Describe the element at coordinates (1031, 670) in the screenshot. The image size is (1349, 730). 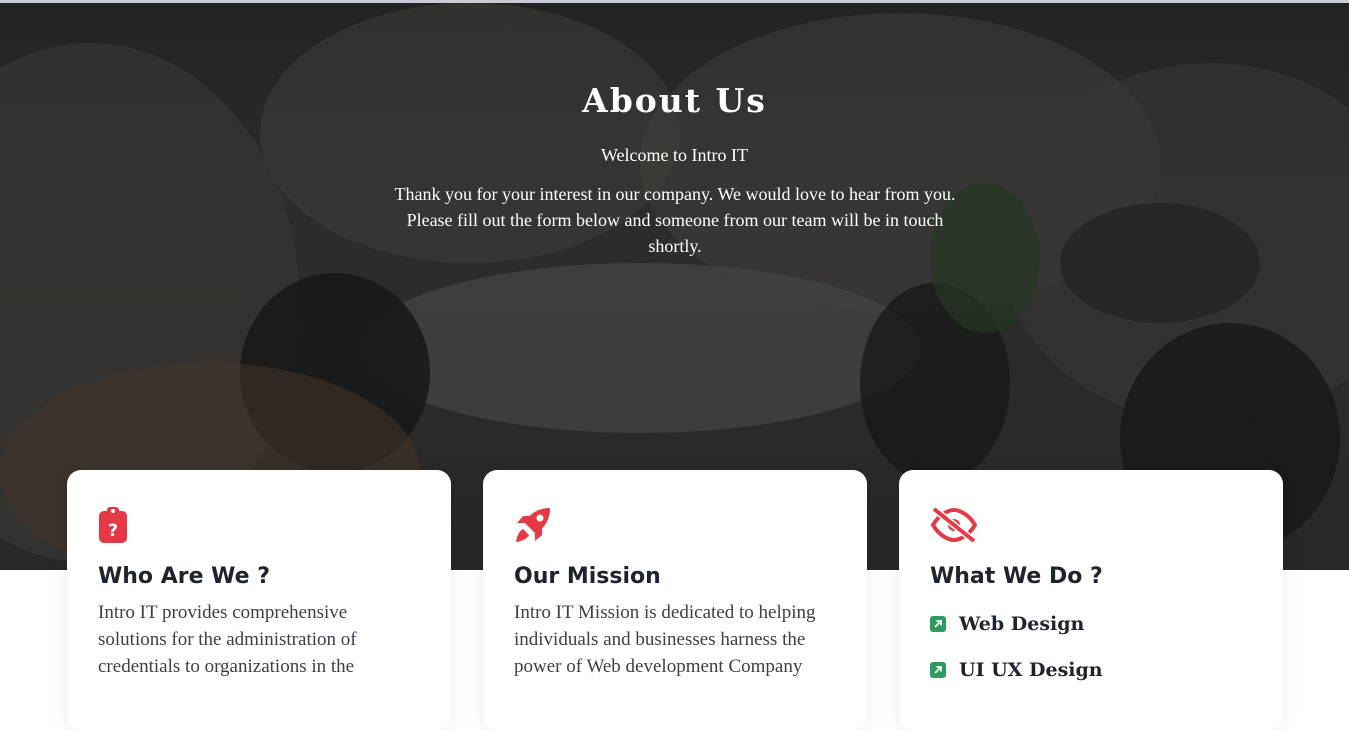
I see `list-item-label: UI UX Design` at that location.